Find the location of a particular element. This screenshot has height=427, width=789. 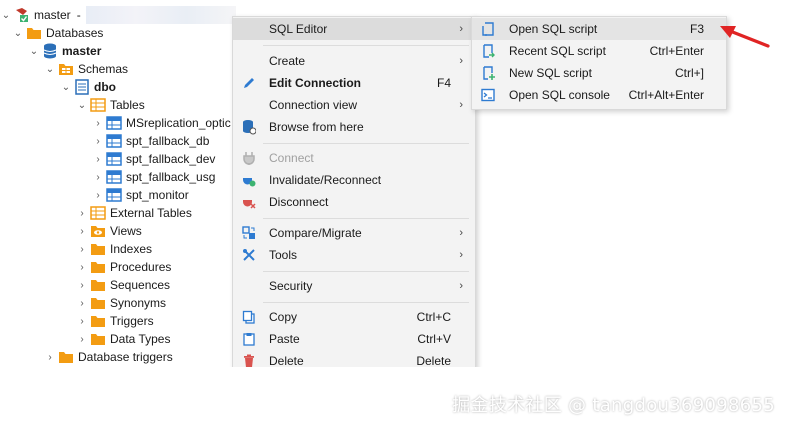

tree-node-label: Data Types is located at coordinates (140, 339).